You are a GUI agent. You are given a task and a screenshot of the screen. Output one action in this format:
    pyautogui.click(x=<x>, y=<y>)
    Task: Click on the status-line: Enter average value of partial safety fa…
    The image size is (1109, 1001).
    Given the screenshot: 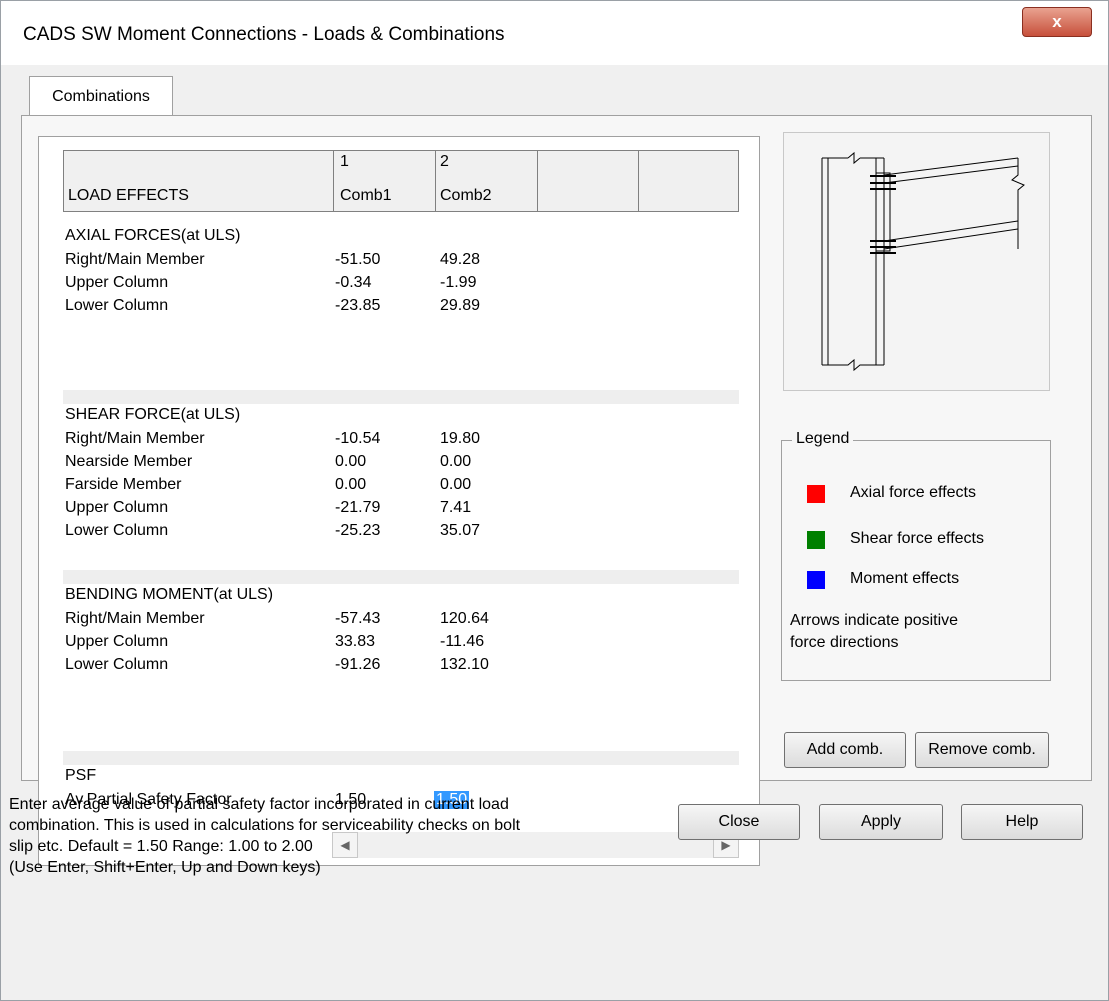 What is the action you would take?
    pyautogui.click(x=259, y=804)
    